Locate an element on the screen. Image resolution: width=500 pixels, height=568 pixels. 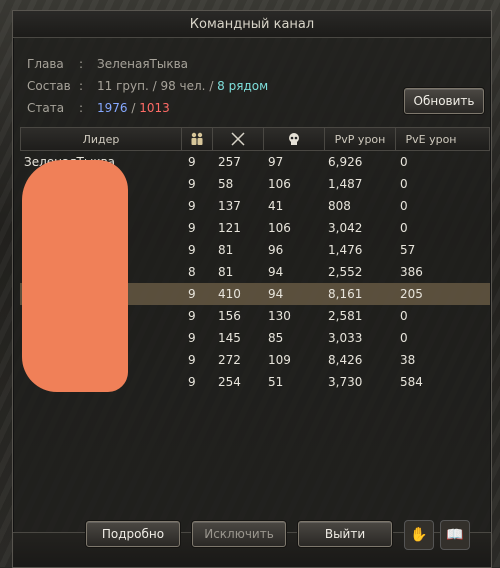
refresh-button: Обновить is located at coordinates (444, 101).